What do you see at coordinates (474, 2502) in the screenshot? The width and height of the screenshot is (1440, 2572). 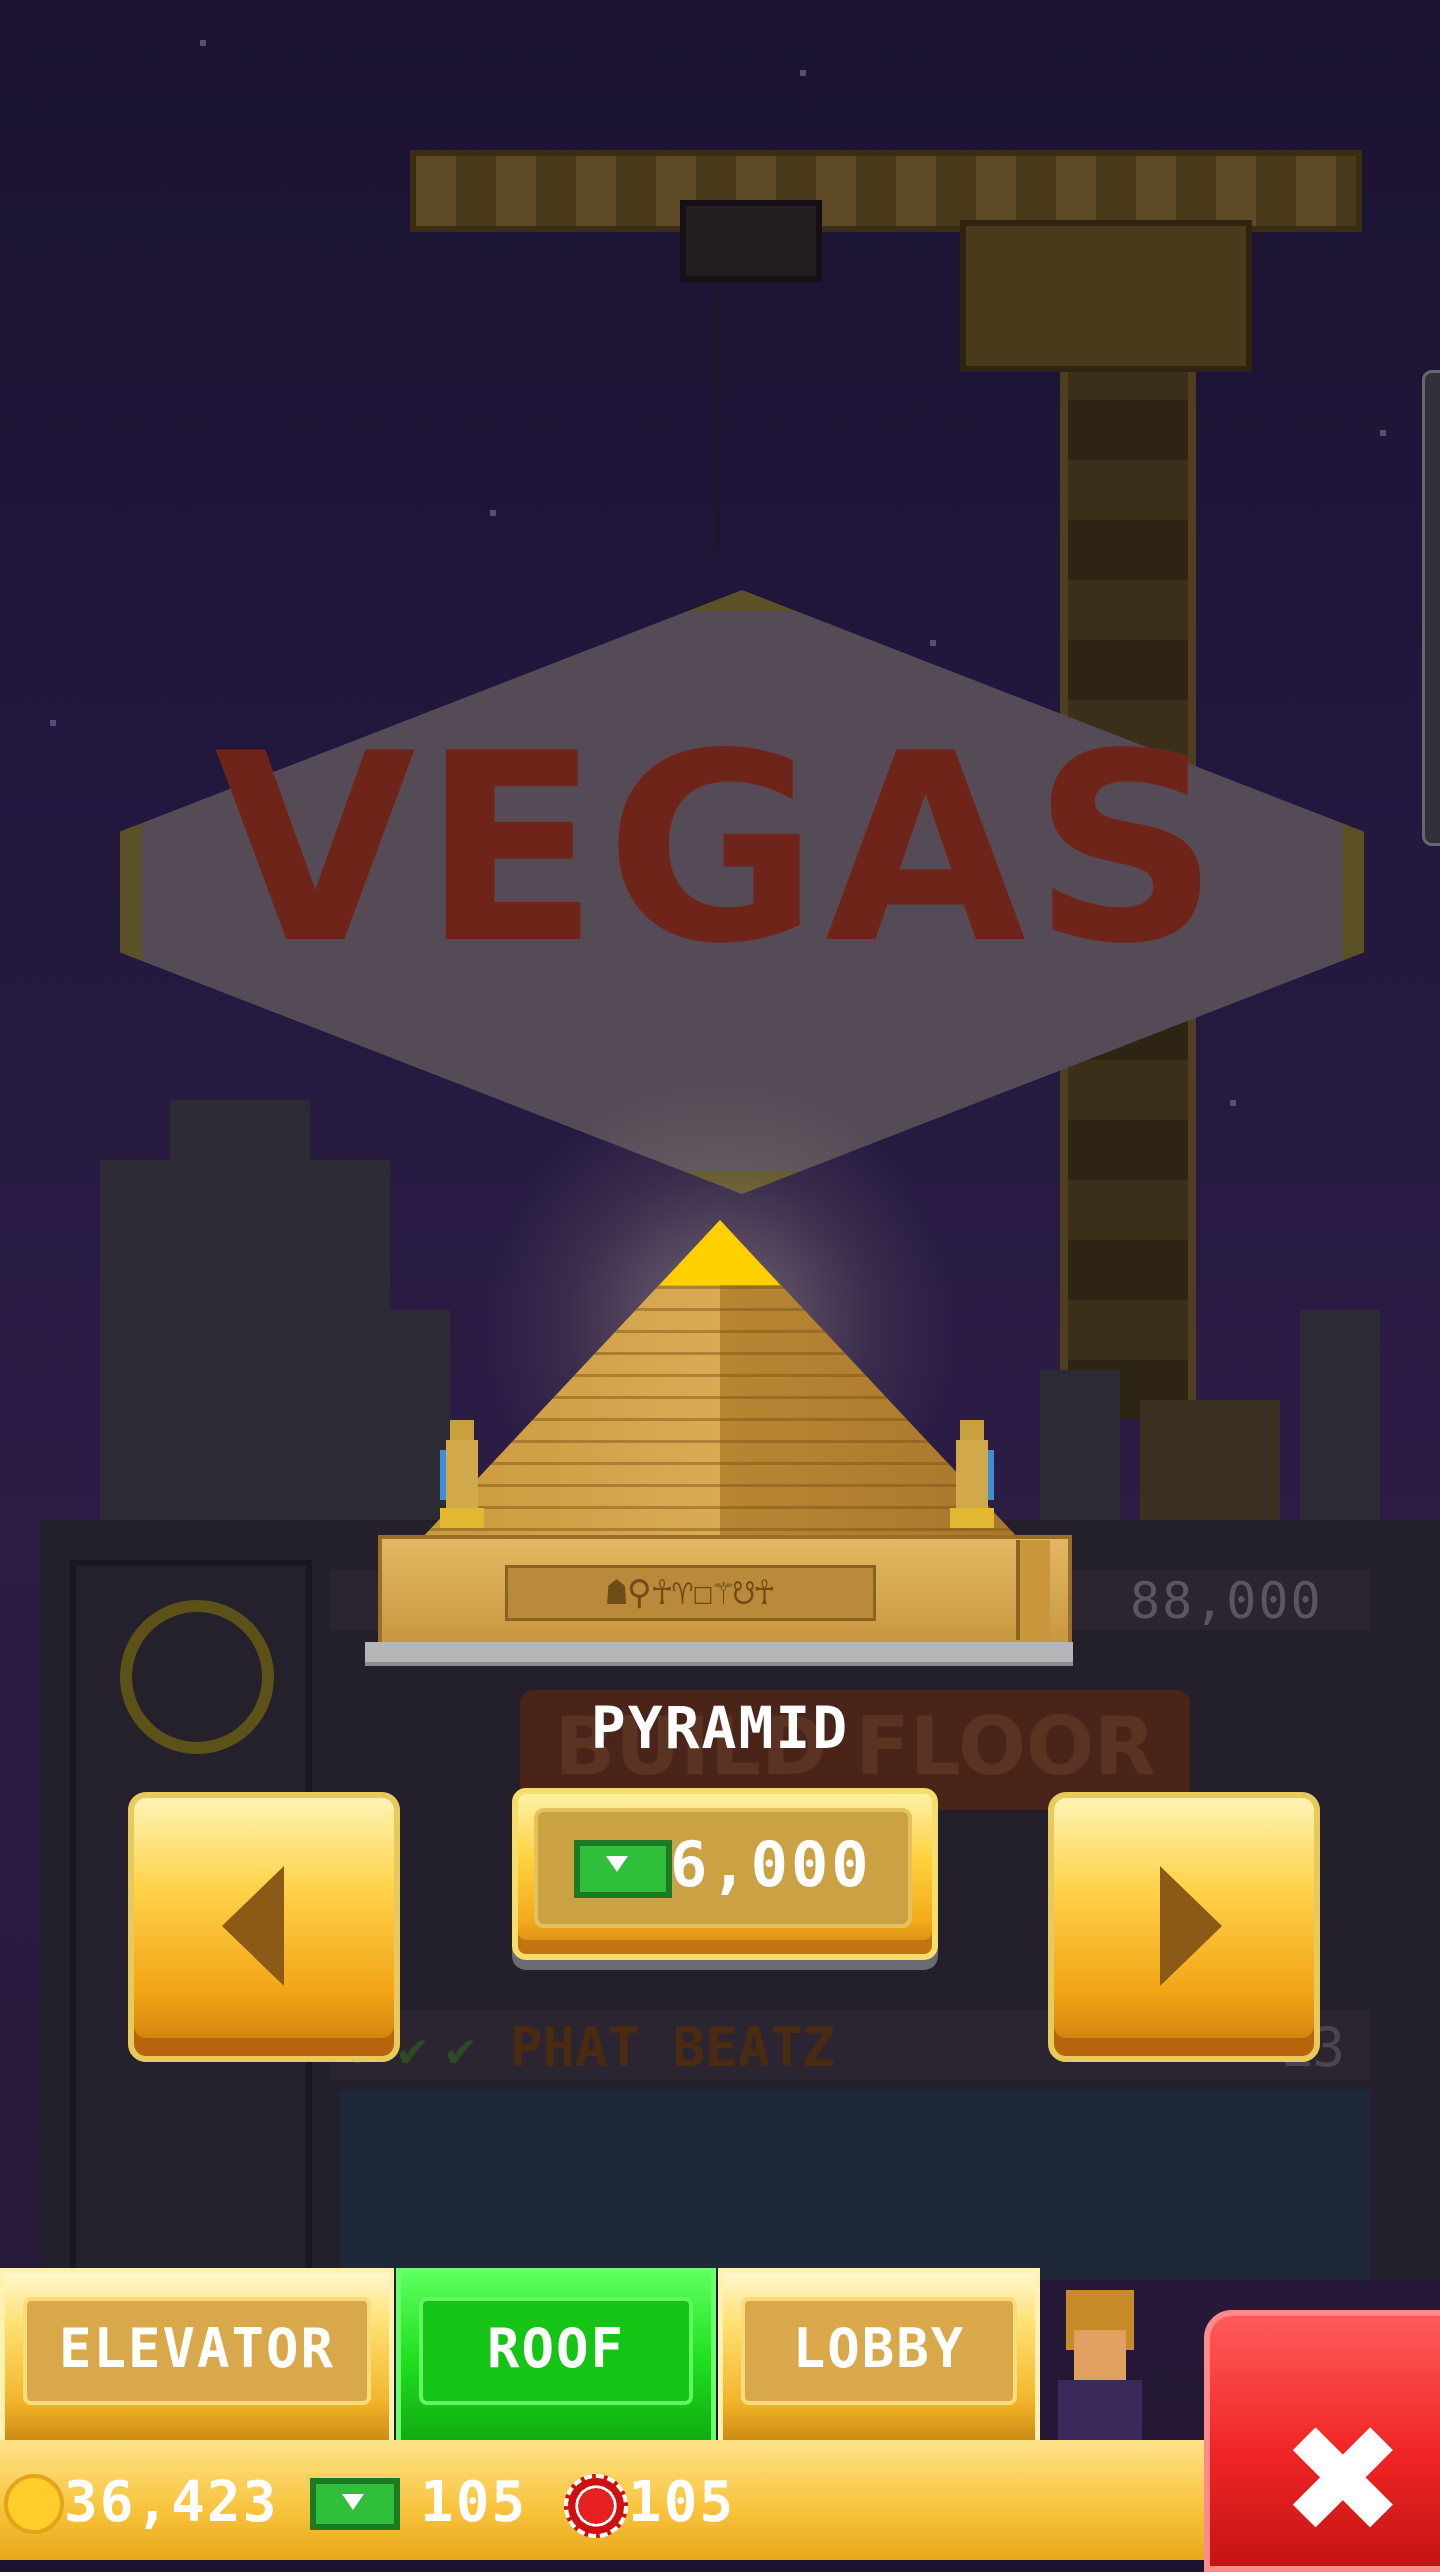 I see `bux-value: 105` at bounding box center [474, 2502].